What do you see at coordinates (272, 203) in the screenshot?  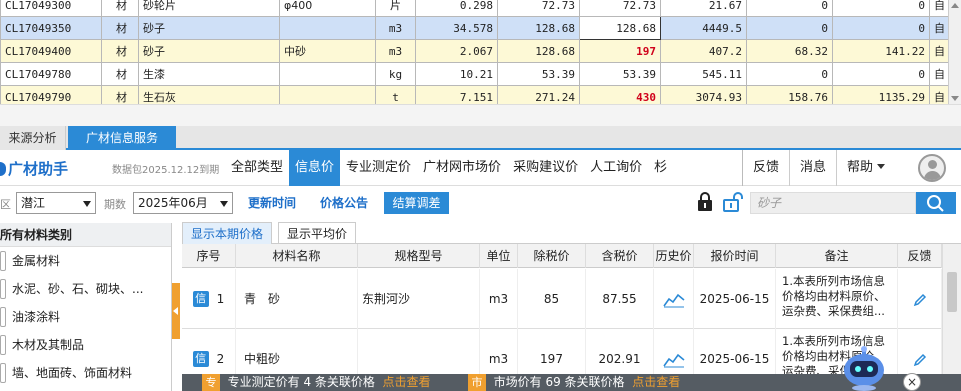 I see `update-time-button: 更新时间` at bounding box center [272, 203].